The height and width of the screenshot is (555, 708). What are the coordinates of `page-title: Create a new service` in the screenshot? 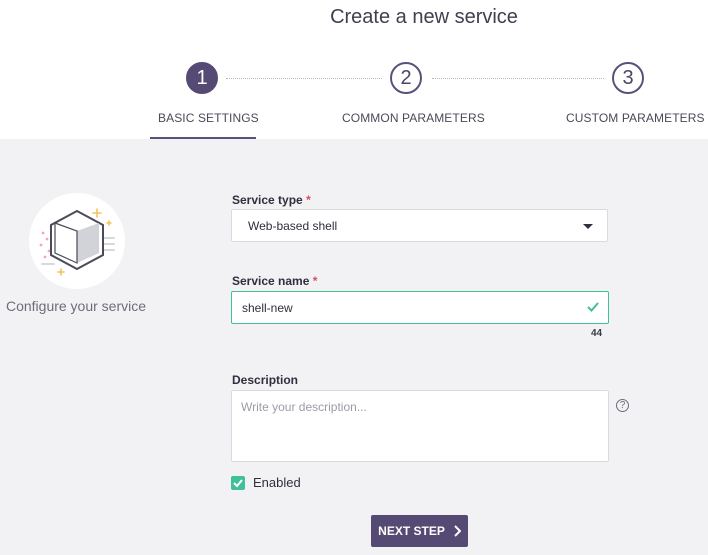 It's located at (424, 17).